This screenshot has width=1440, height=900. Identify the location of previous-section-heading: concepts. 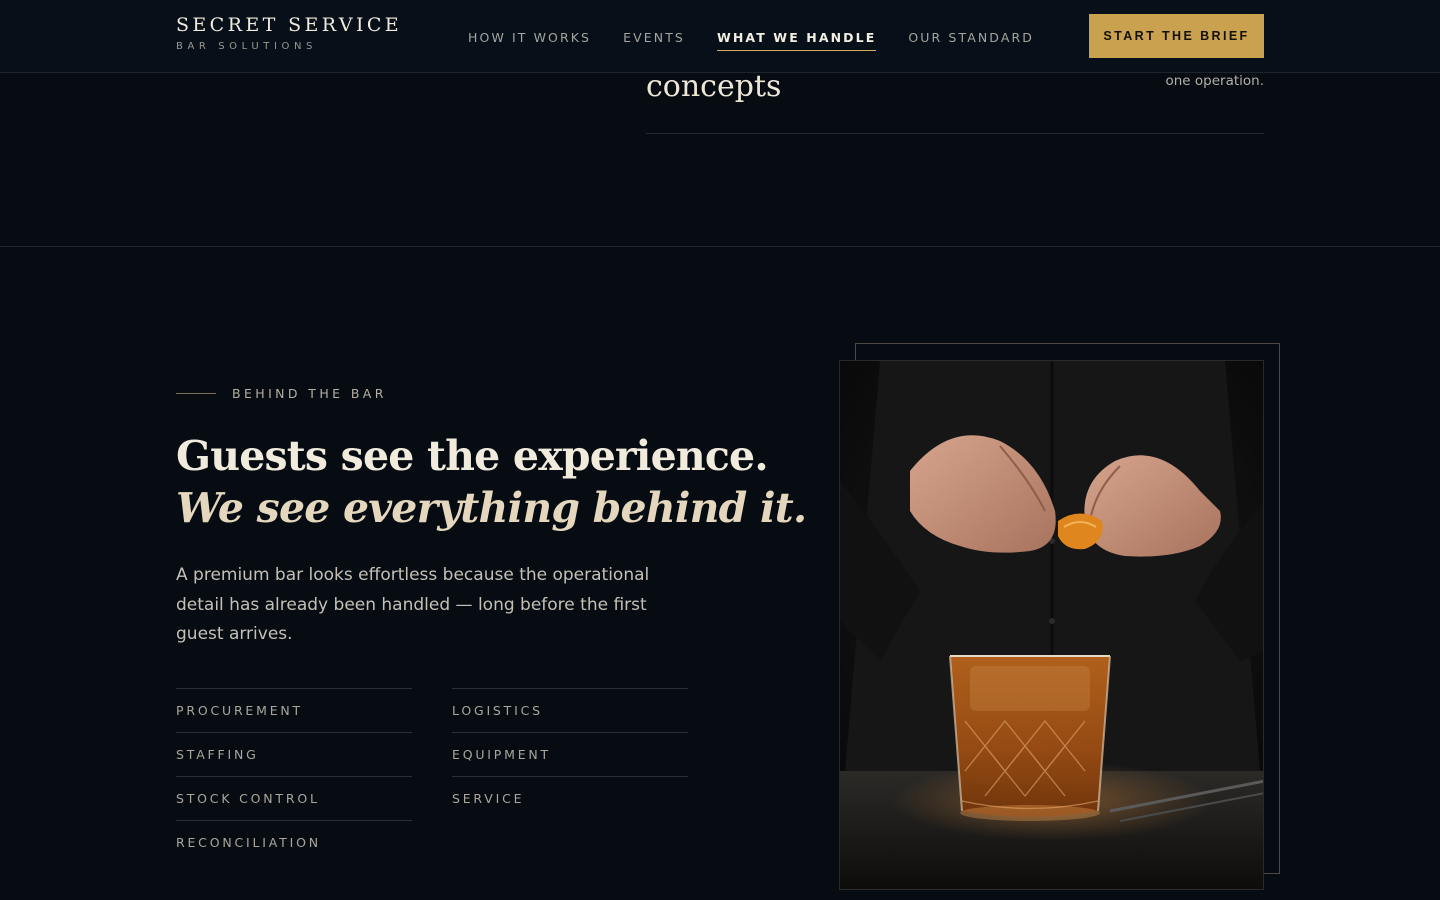
(714, 86).